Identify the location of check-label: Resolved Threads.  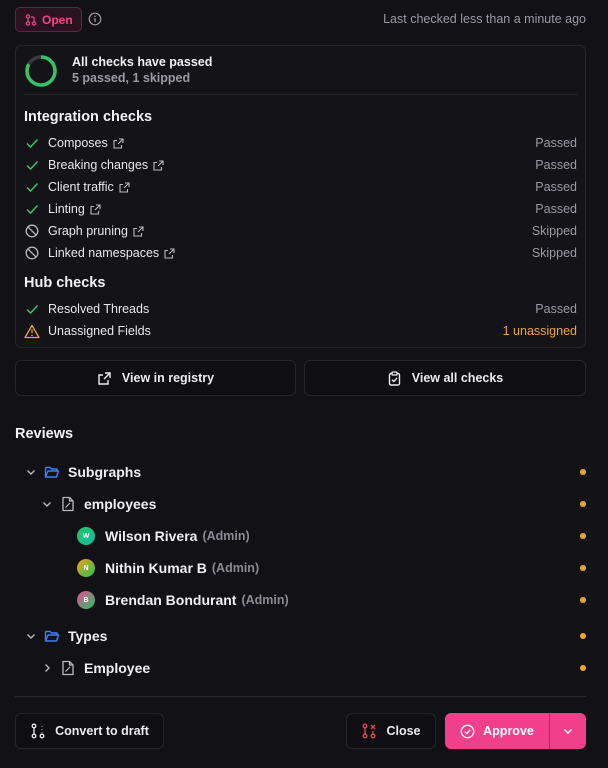
(99, 309).